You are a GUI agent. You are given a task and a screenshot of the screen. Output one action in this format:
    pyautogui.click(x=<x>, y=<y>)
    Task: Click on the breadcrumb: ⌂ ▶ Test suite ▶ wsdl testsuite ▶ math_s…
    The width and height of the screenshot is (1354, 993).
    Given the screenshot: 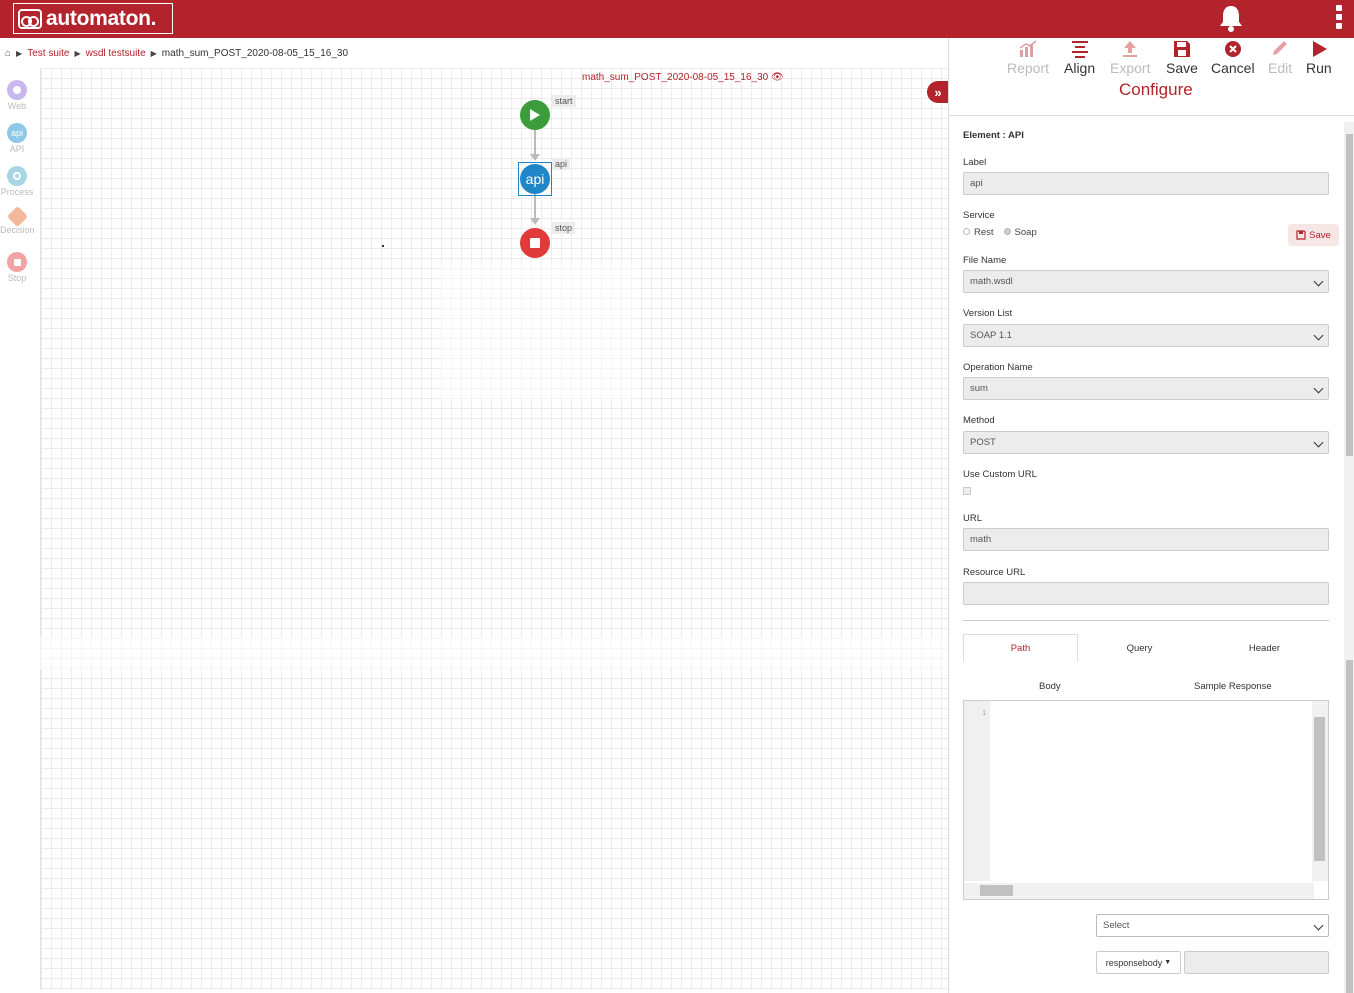 What is the action you would take?
    pyautogui.click(x=176, y=53)
    